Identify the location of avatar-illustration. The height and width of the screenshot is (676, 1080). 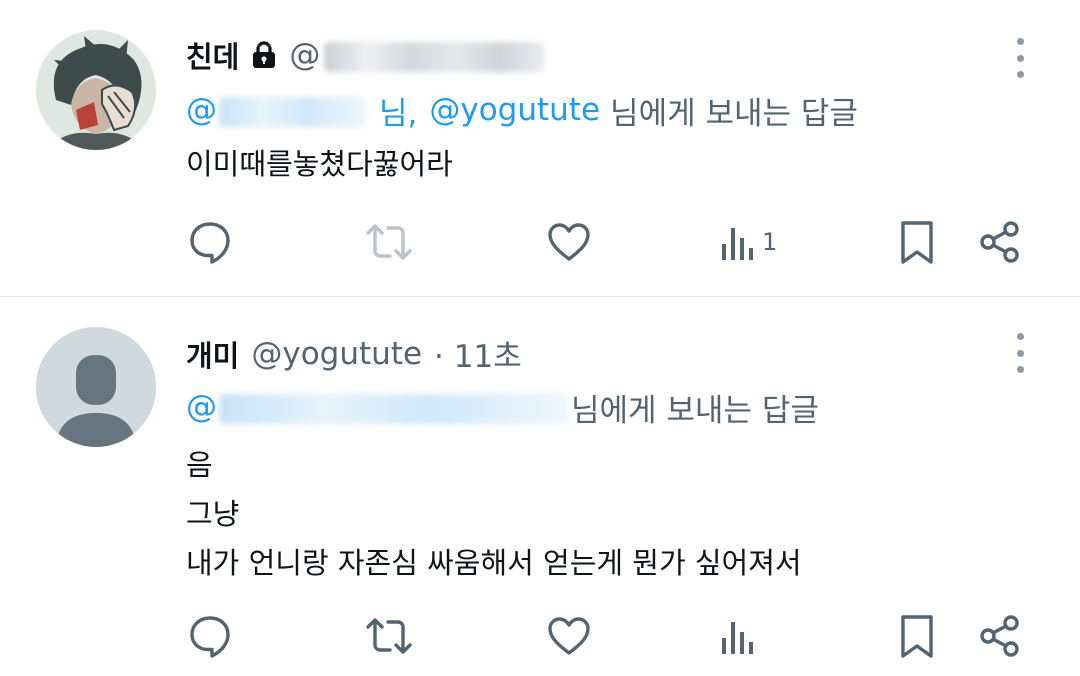
(96, 90).